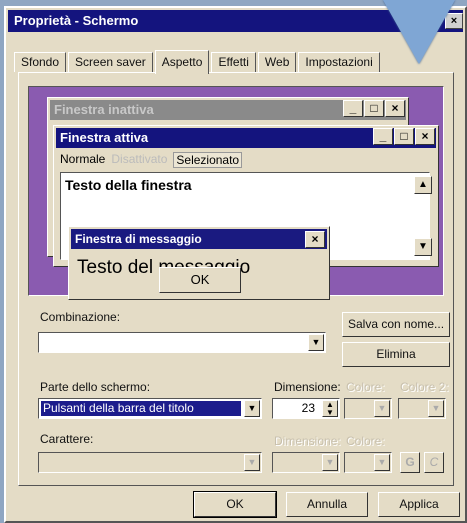  What do you see at coordinates (208, 160) in the screenshot?
I see `menu-selected: Selezionato` at bounding box center [208, 160].